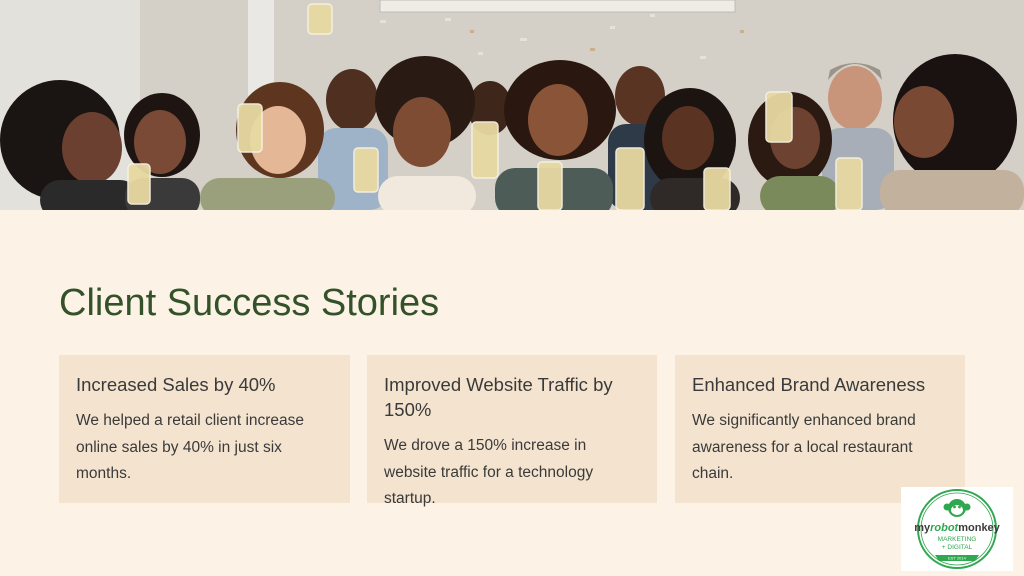 The image size is (1024, 576). Describe the element at coordinates (176, 384) in the screenshot. I see `card-heading: Increased Sales by 40%` at that location.